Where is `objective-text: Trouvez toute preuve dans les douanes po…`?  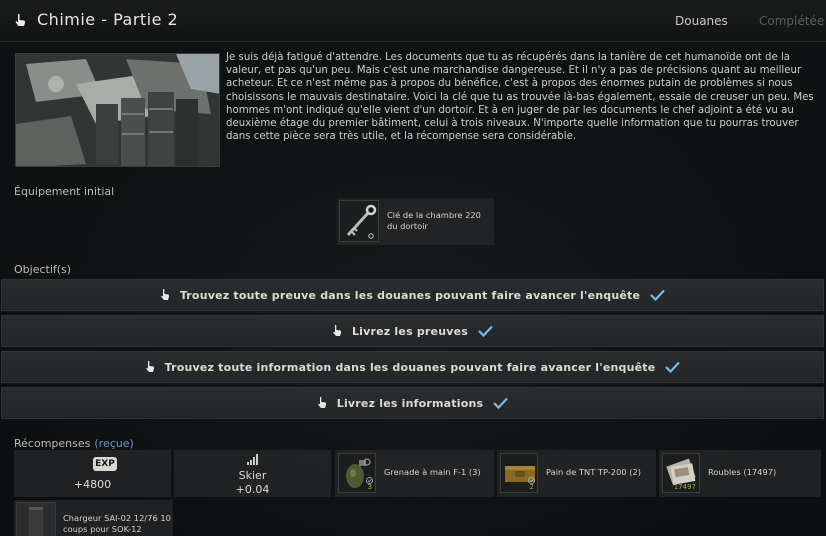
objective-text: Trouvez toute preuve dans les douanes po… is located at coordinates (410, 295).